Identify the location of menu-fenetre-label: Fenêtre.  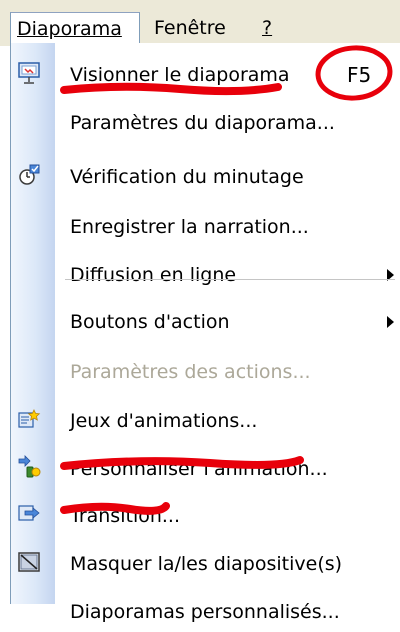
(190, 28).